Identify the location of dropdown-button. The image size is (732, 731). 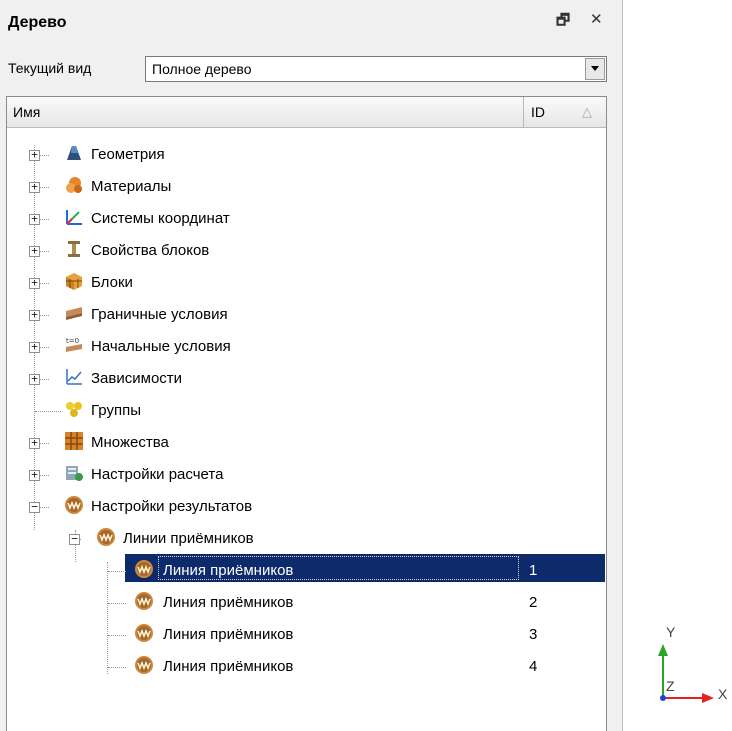
(595, 69).